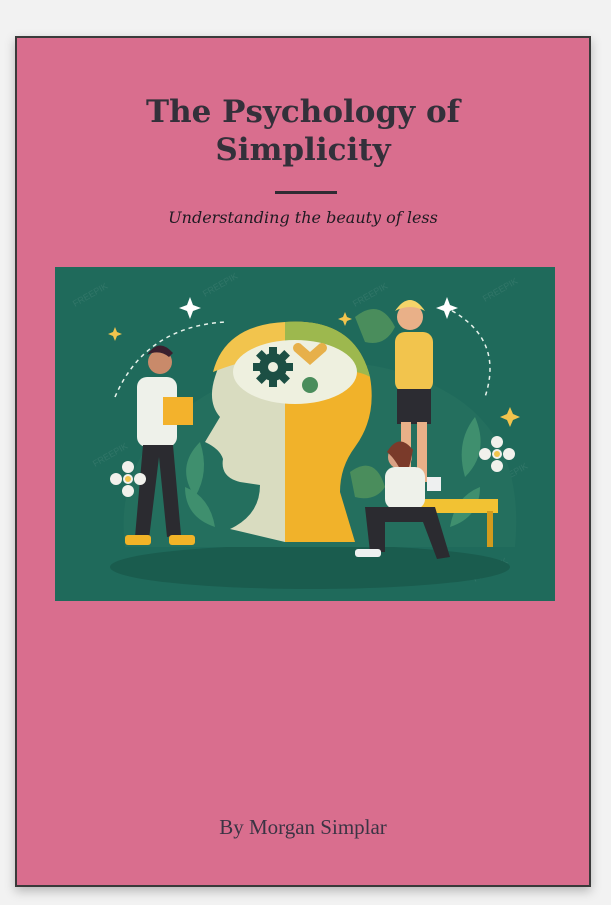  Describe the element at coordinates (303, 217) in the screenshot. I see `book-subtitle: Understanding the beauty of less` at that location.